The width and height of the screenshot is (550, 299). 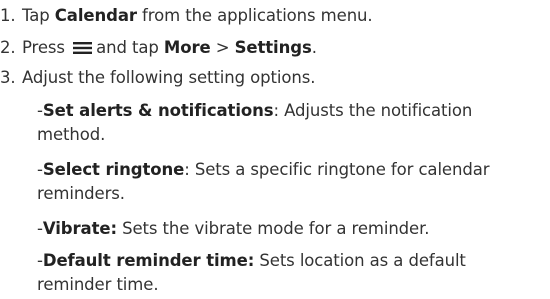 What do you see at coordinates (130, 47) in the screenshot?
I see `step-text: and tap` at bounding box center [130, 47].